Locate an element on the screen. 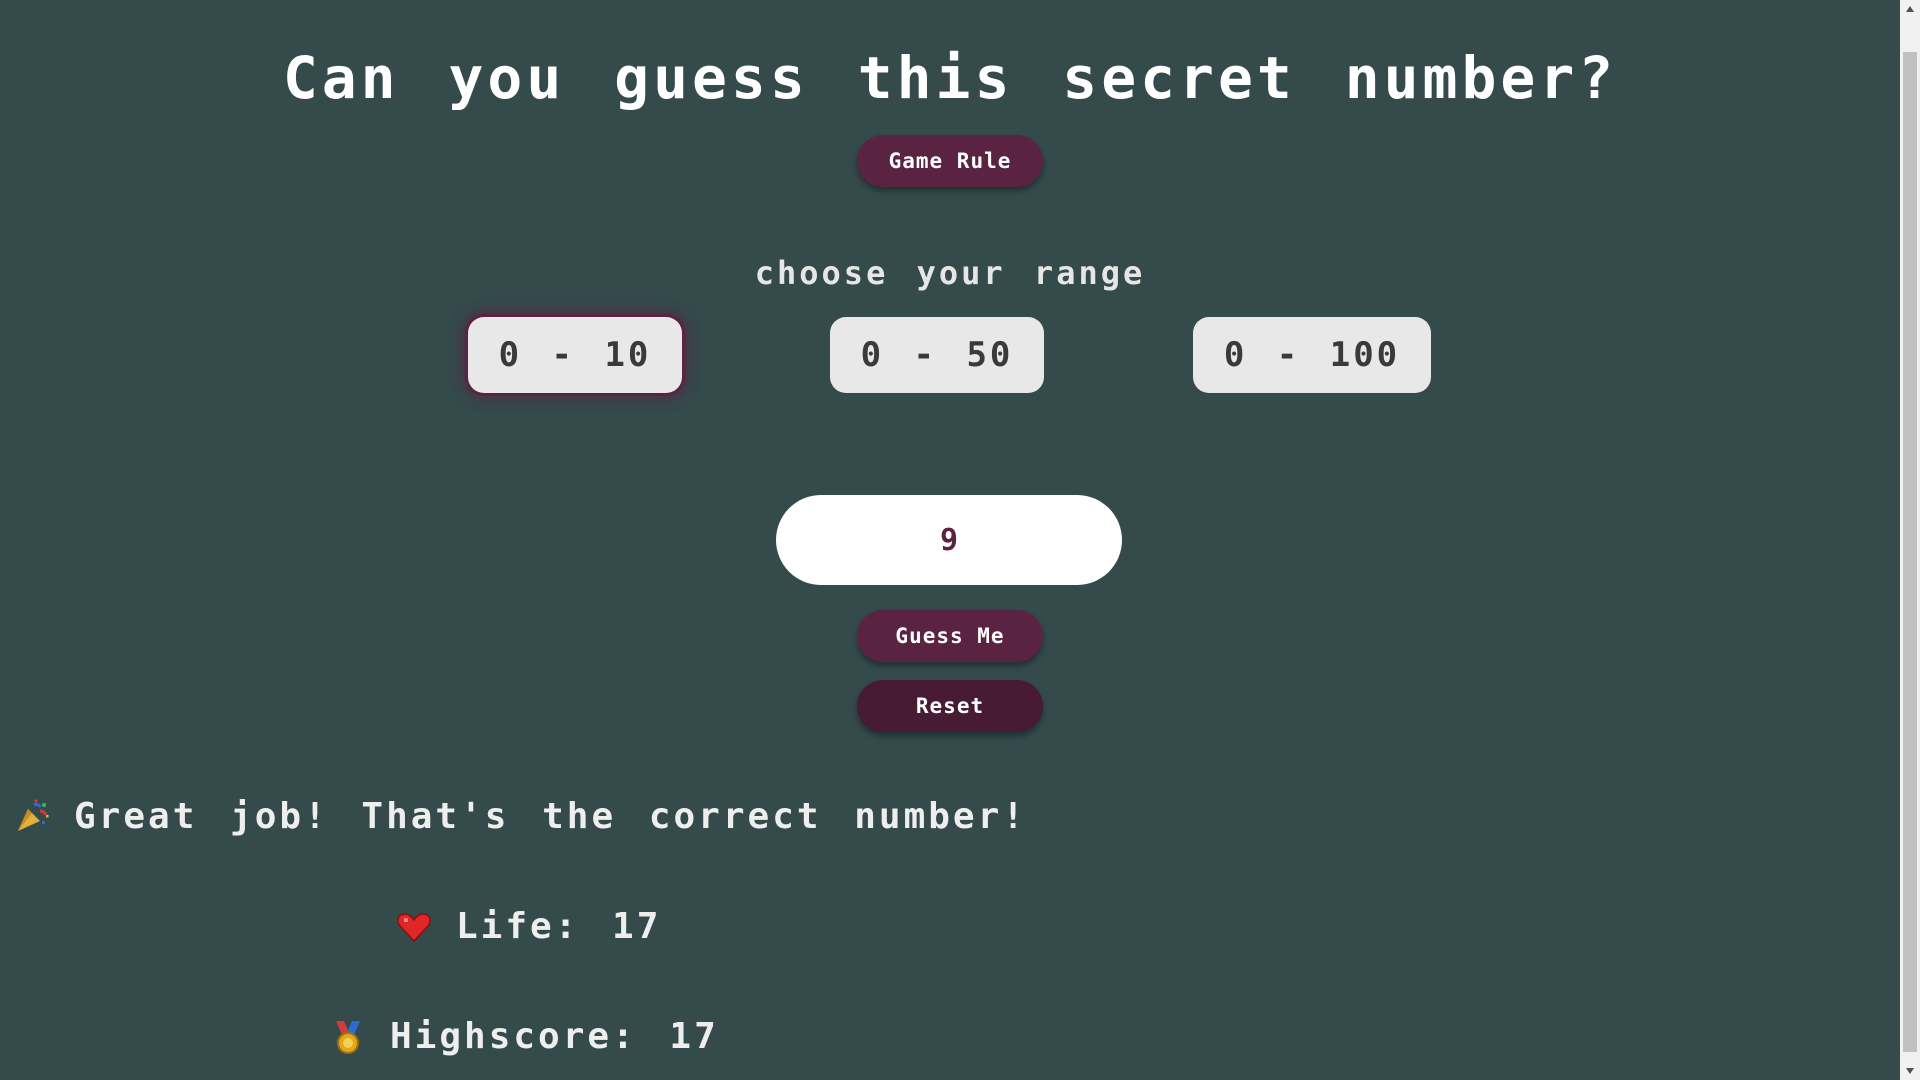 The width and height of the screenshot is (1920, 1080). heart-icon is located at coordinates (414, 927).